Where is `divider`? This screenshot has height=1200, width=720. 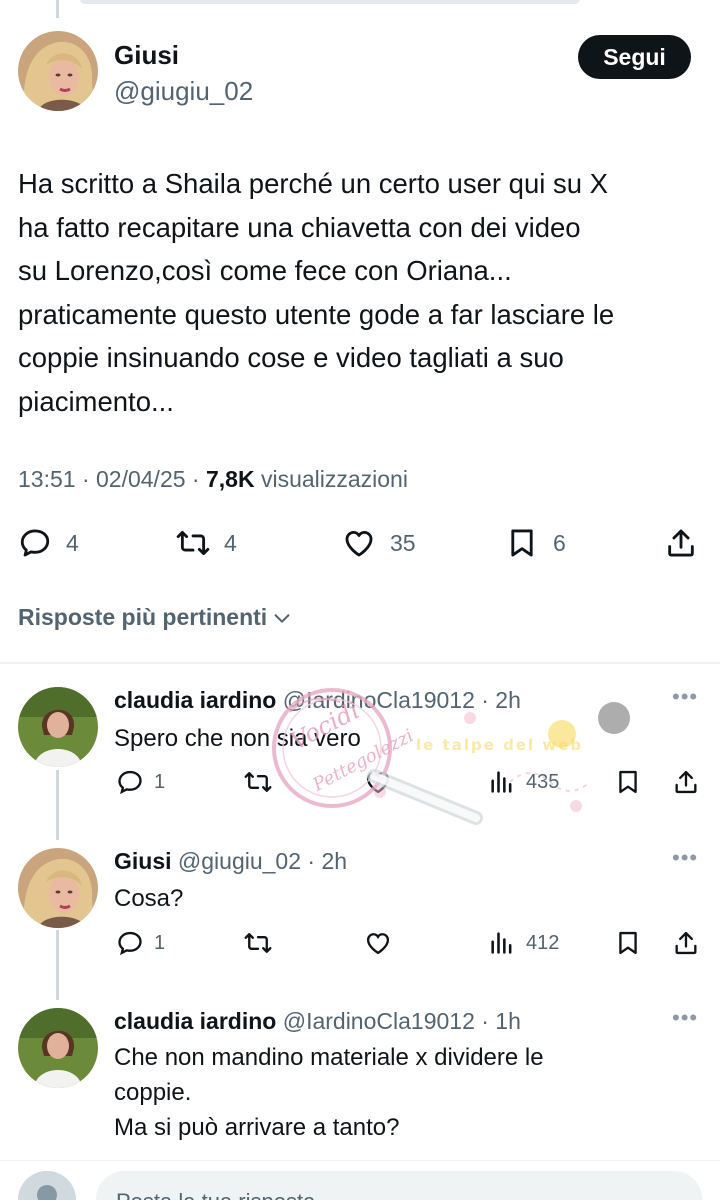 divider is located at coordinates (360, 663).